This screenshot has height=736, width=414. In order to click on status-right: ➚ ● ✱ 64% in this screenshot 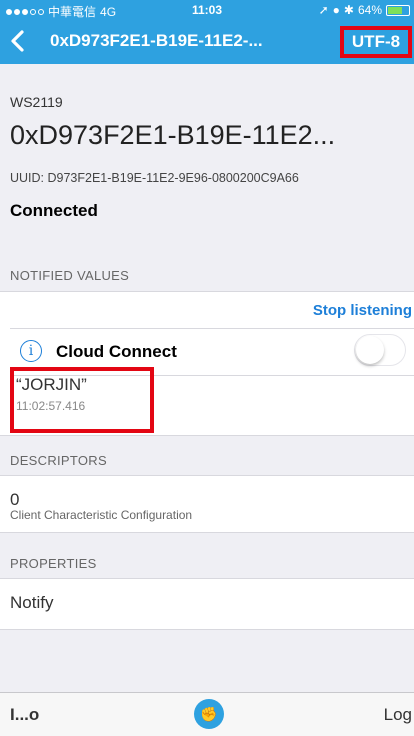, I will do `click(364, 10)`.